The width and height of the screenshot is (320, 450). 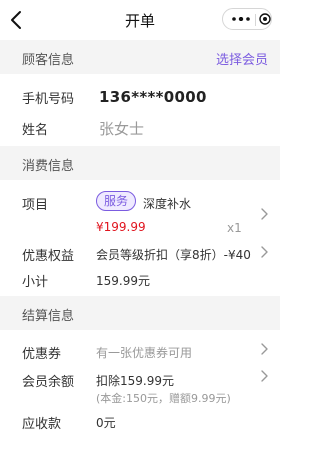 What do you see at coordinates (140, 313) in the screenshot?
I see `settlement-section-header: 结算信息` at bounding box center [140, 313].